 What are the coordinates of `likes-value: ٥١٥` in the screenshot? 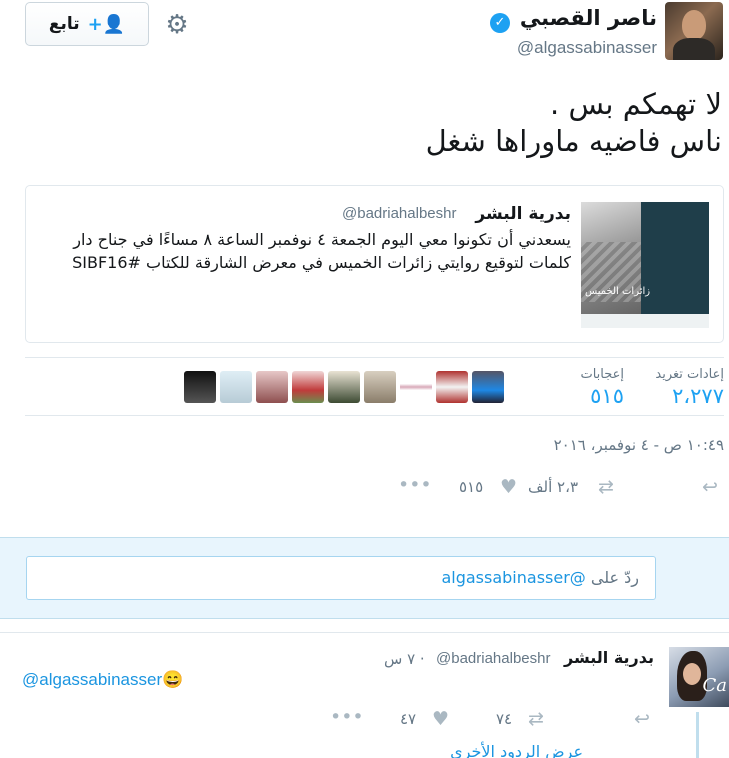 It's located at (607, 396).